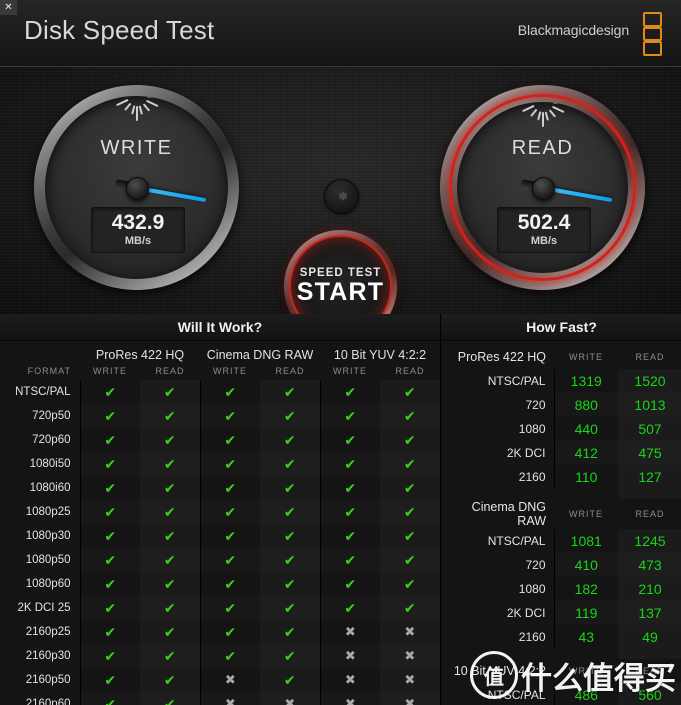  I want to click on format-label: 2160p30, so click(40, 656).